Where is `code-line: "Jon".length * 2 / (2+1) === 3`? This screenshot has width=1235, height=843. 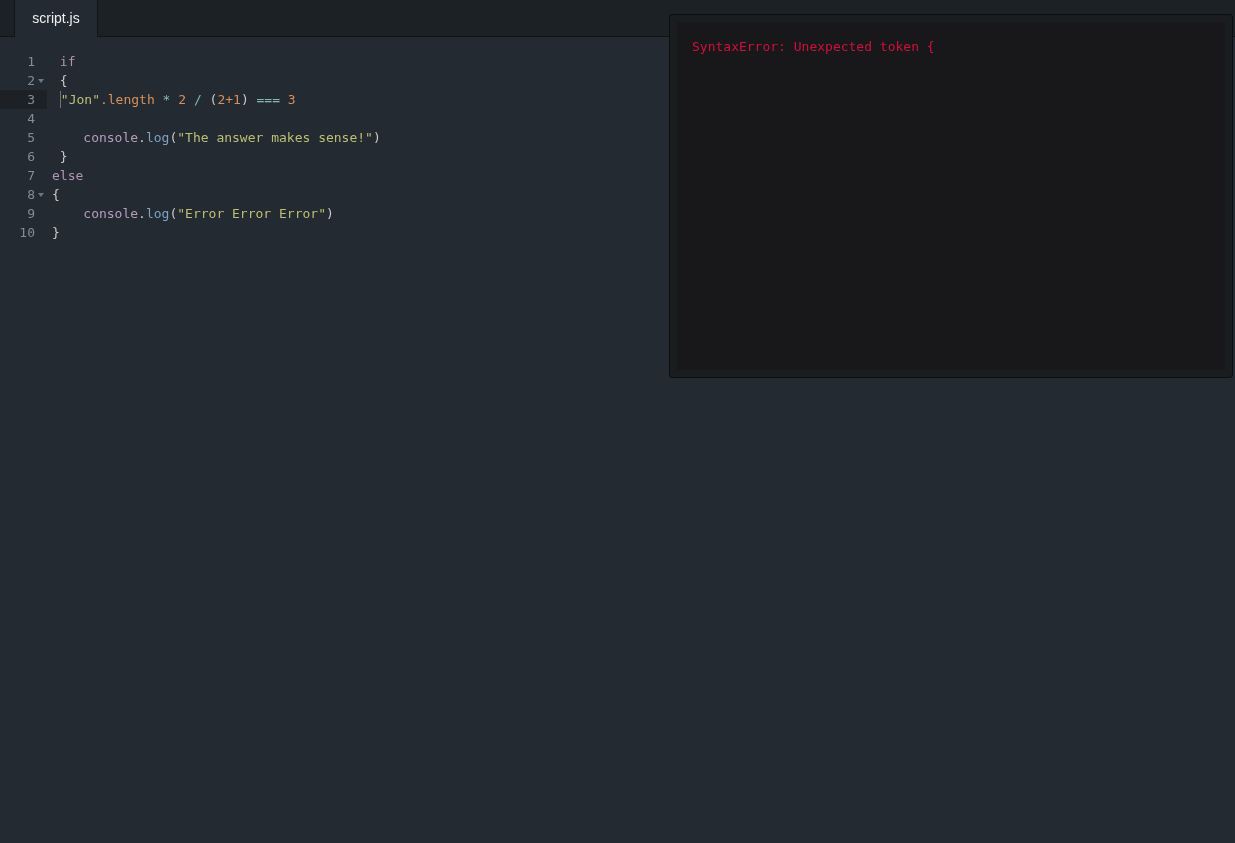 code-line: "Jon".length * 2 / (2+1) === 3 is located at coordinates (178, 100).